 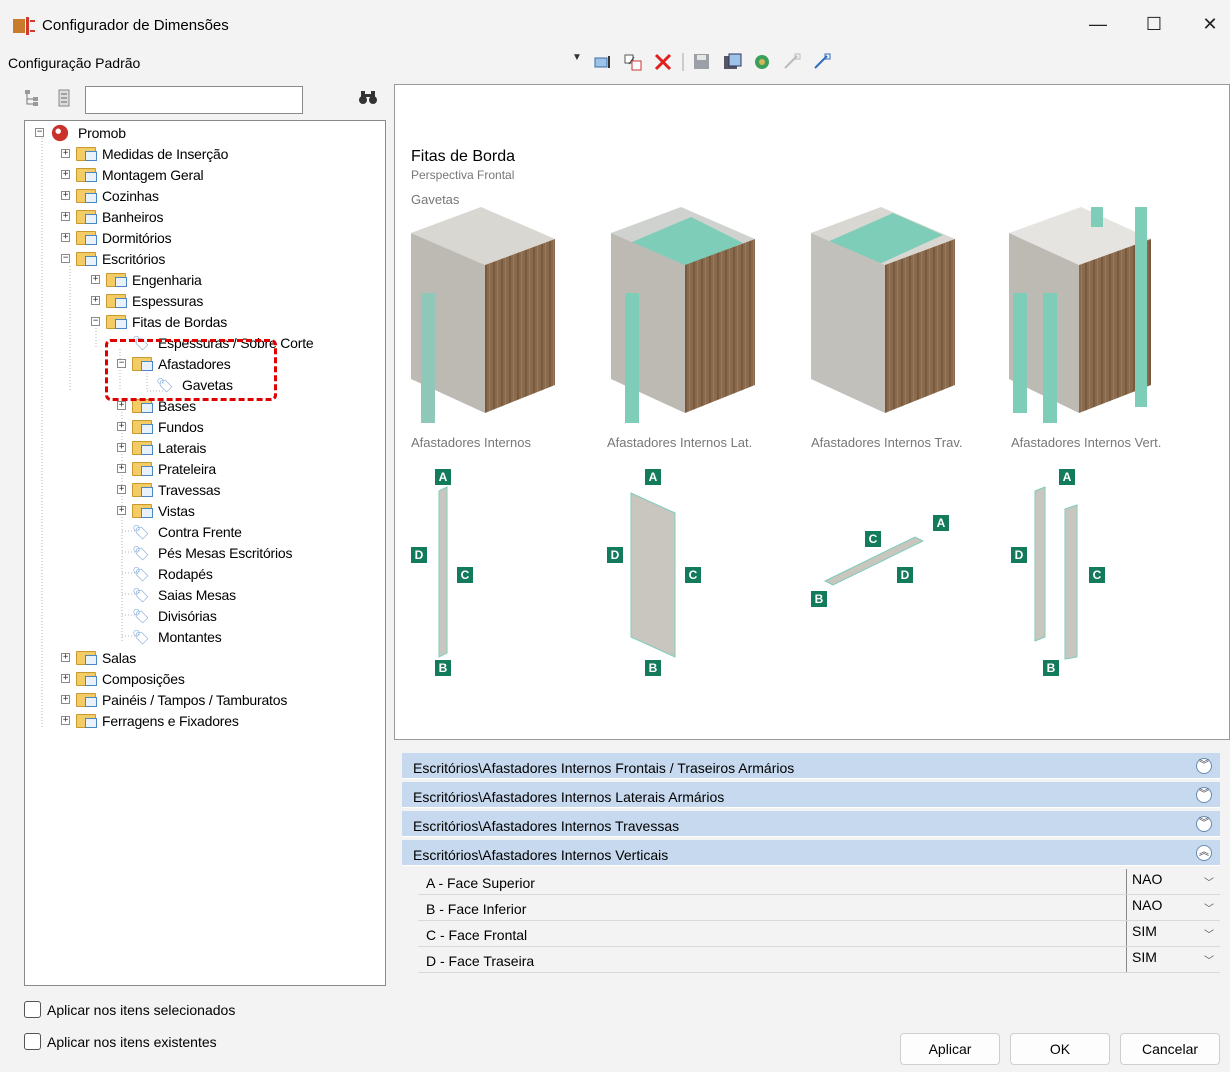 What do you see at coordinates (156, 510) in the screenshot?
I see `tree-item: + Vistas` at bounding box center [156, 510].